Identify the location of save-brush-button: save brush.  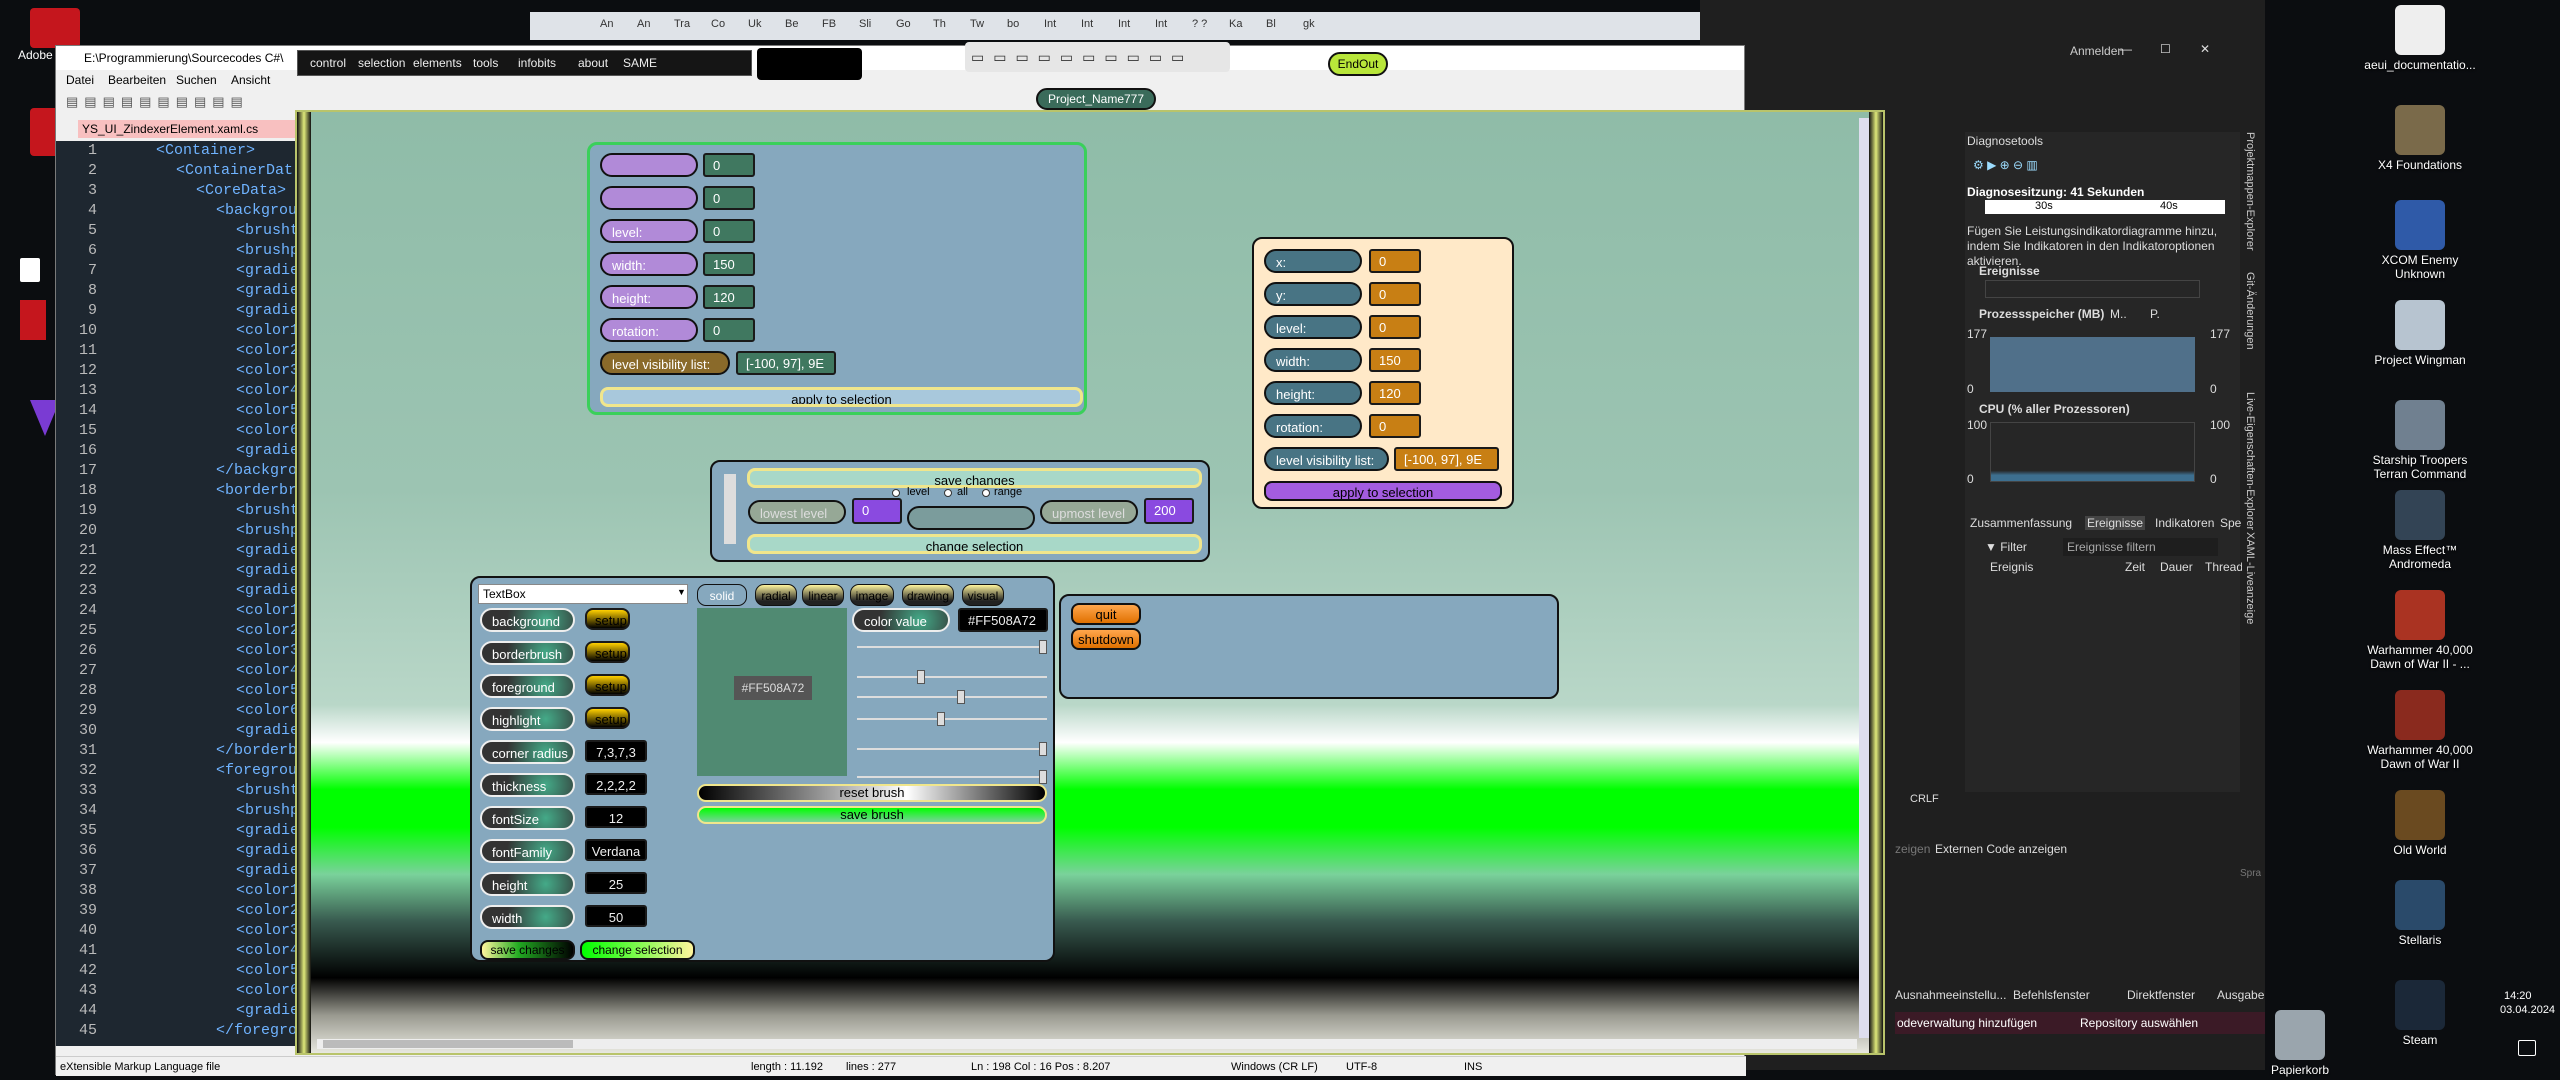
(872, 815).